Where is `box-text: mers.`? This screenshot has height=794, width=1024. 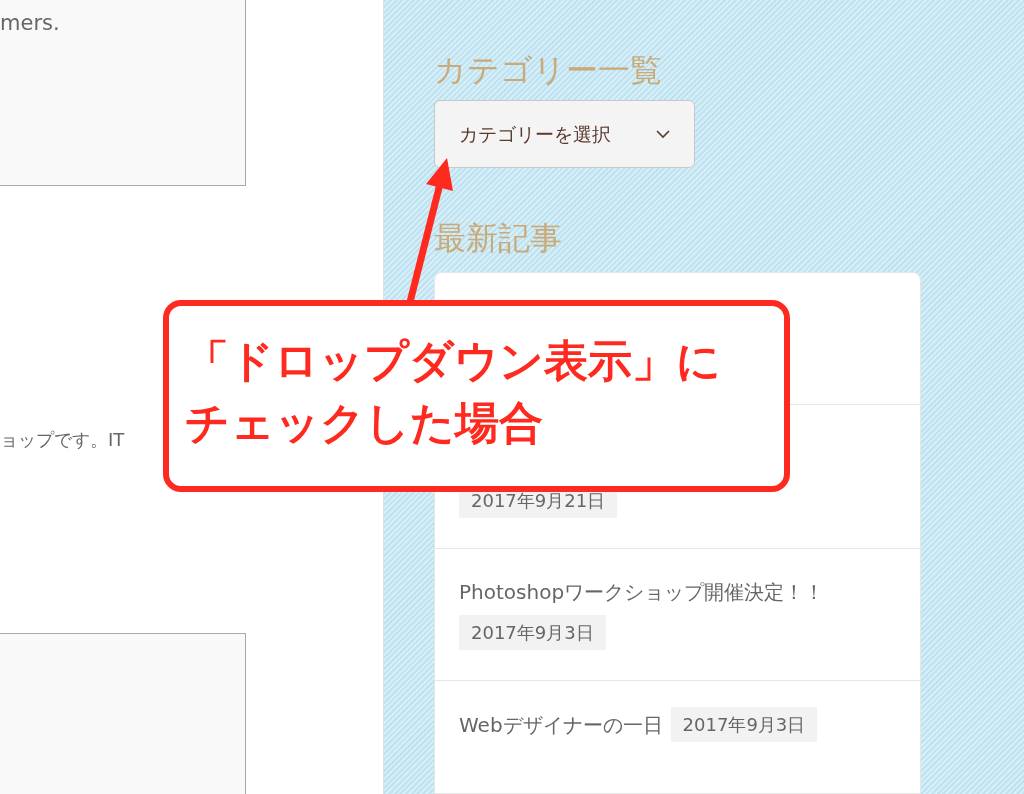 box-text: mers. is located at coordinates (30, 23).